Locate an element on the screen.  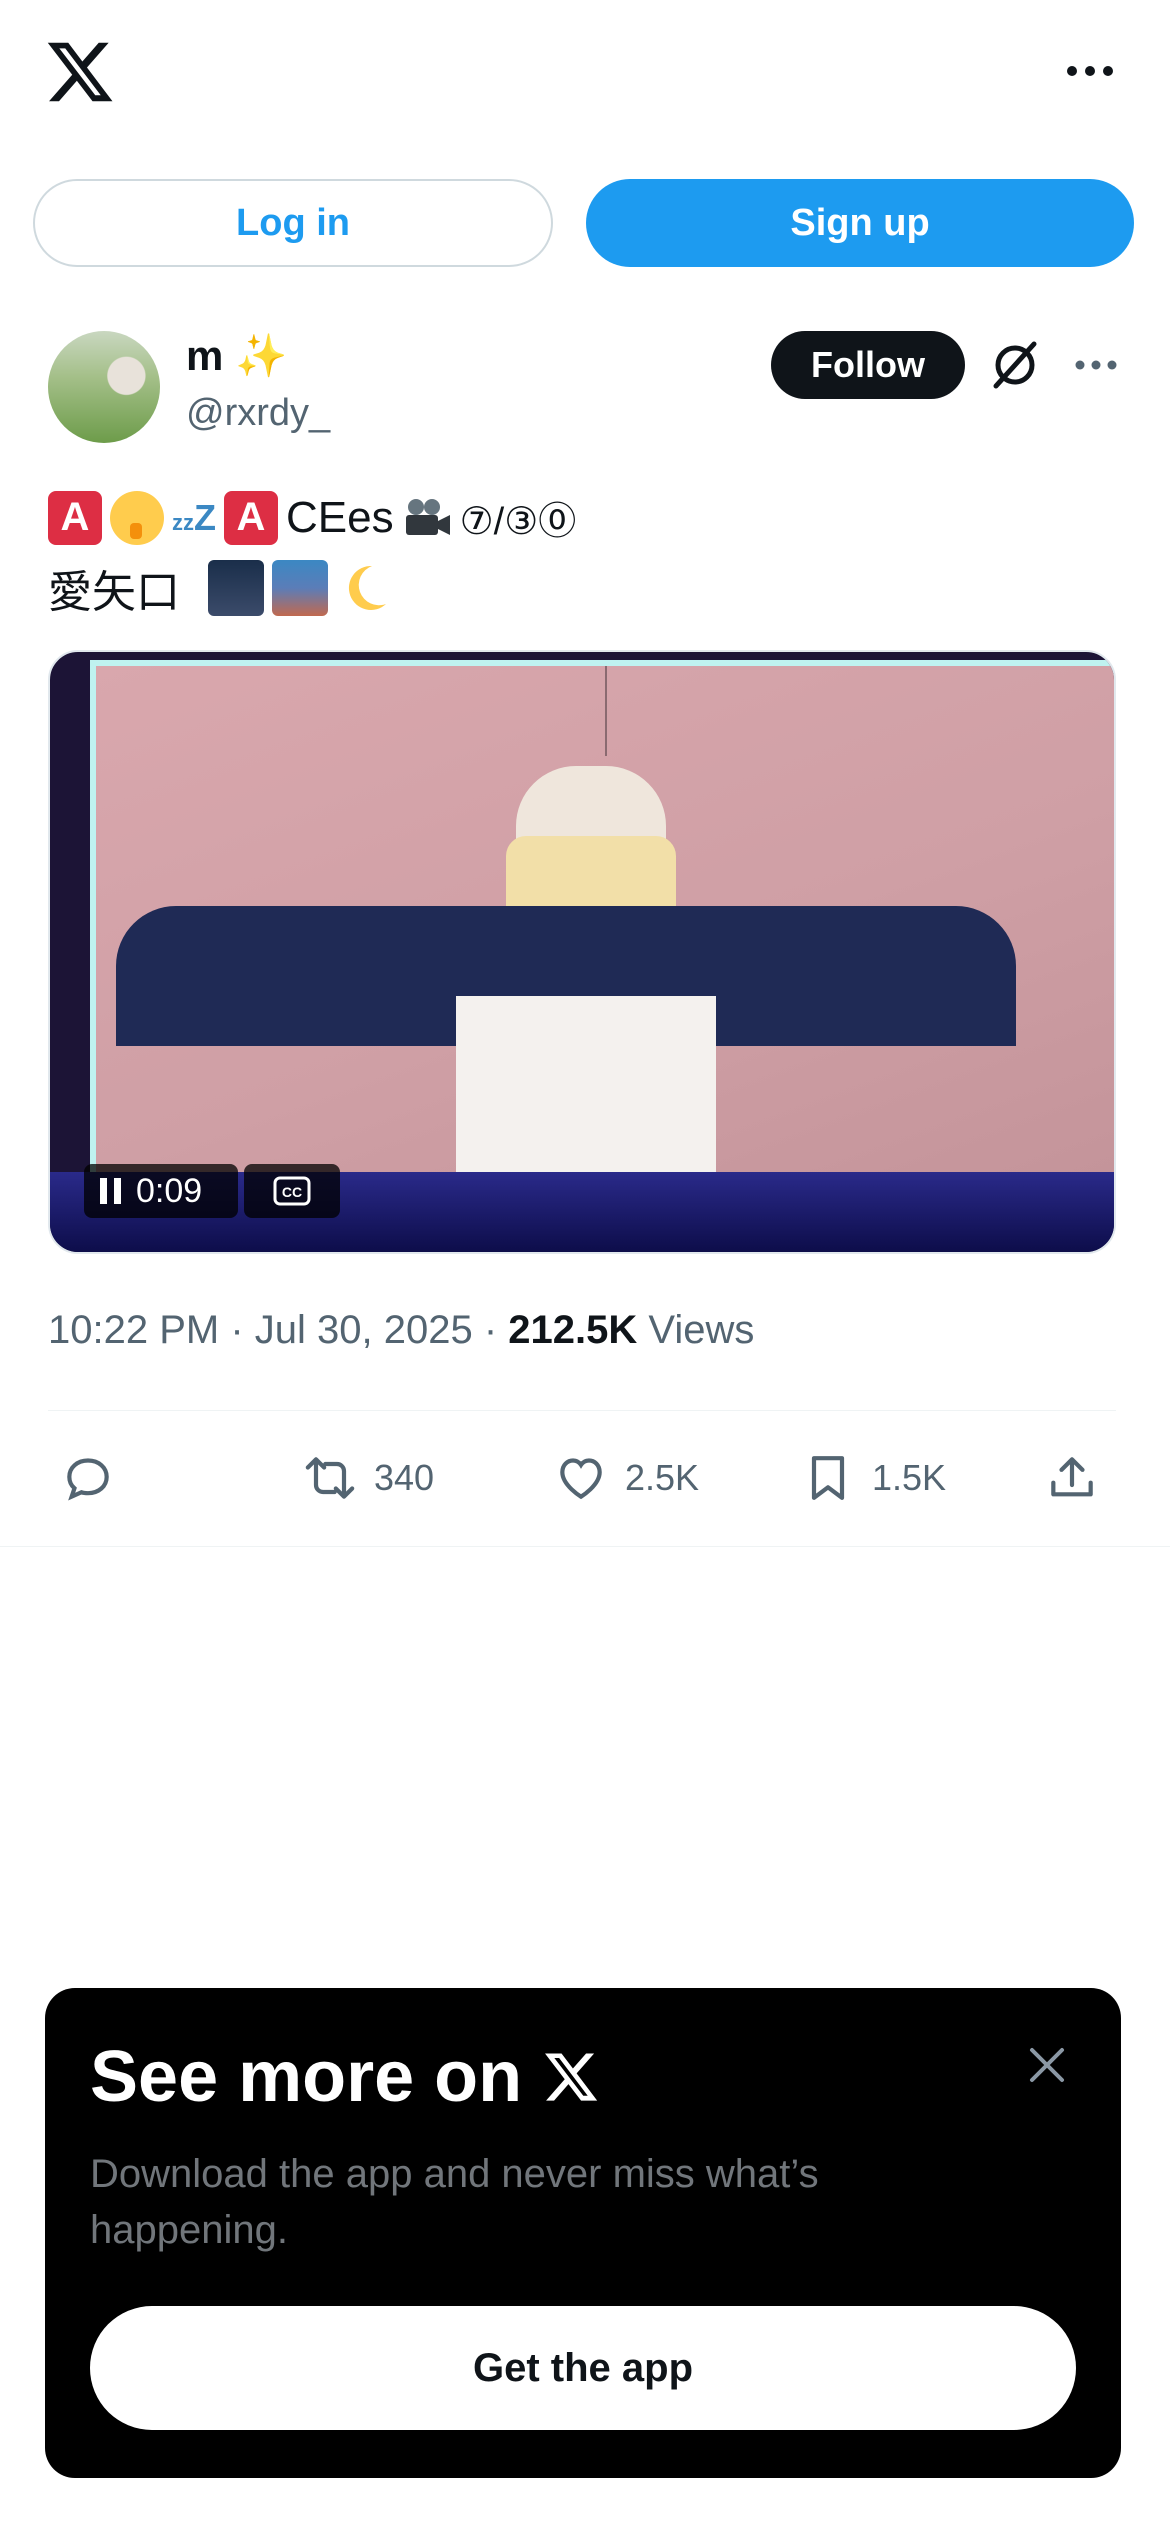
bookmark-button: 1.5K is located at coordinates (873, 1478).